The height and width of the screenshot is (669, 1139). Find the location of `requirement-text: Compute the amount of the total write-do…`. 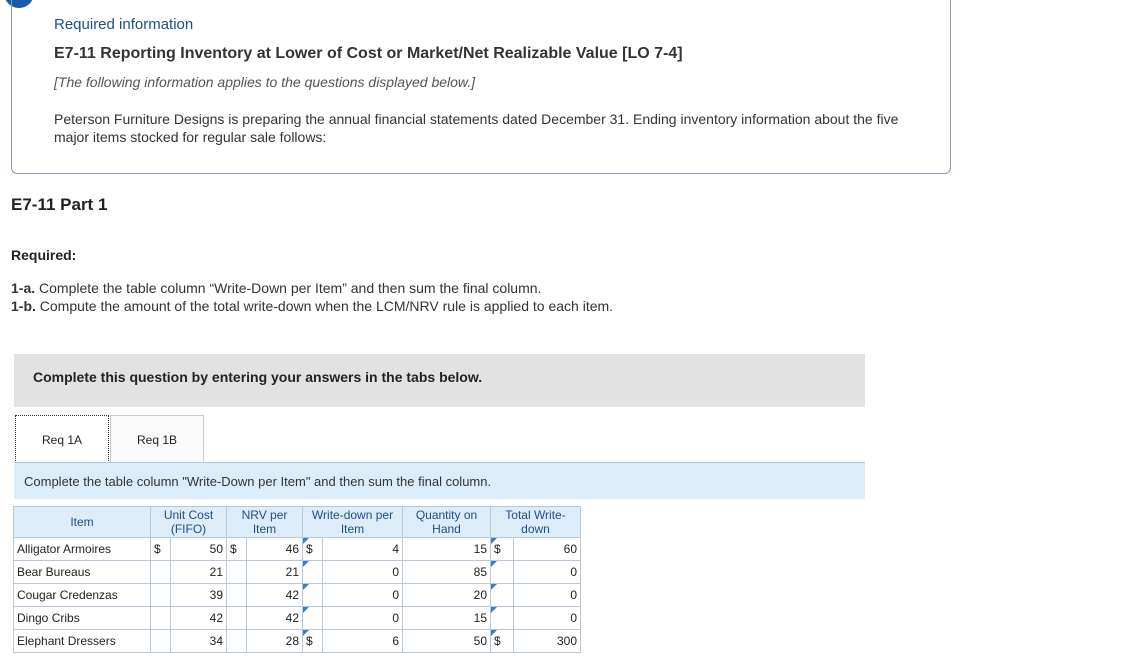

requirement-text: Compute the amount of the total write-do… is located at coordinates (324, 306).